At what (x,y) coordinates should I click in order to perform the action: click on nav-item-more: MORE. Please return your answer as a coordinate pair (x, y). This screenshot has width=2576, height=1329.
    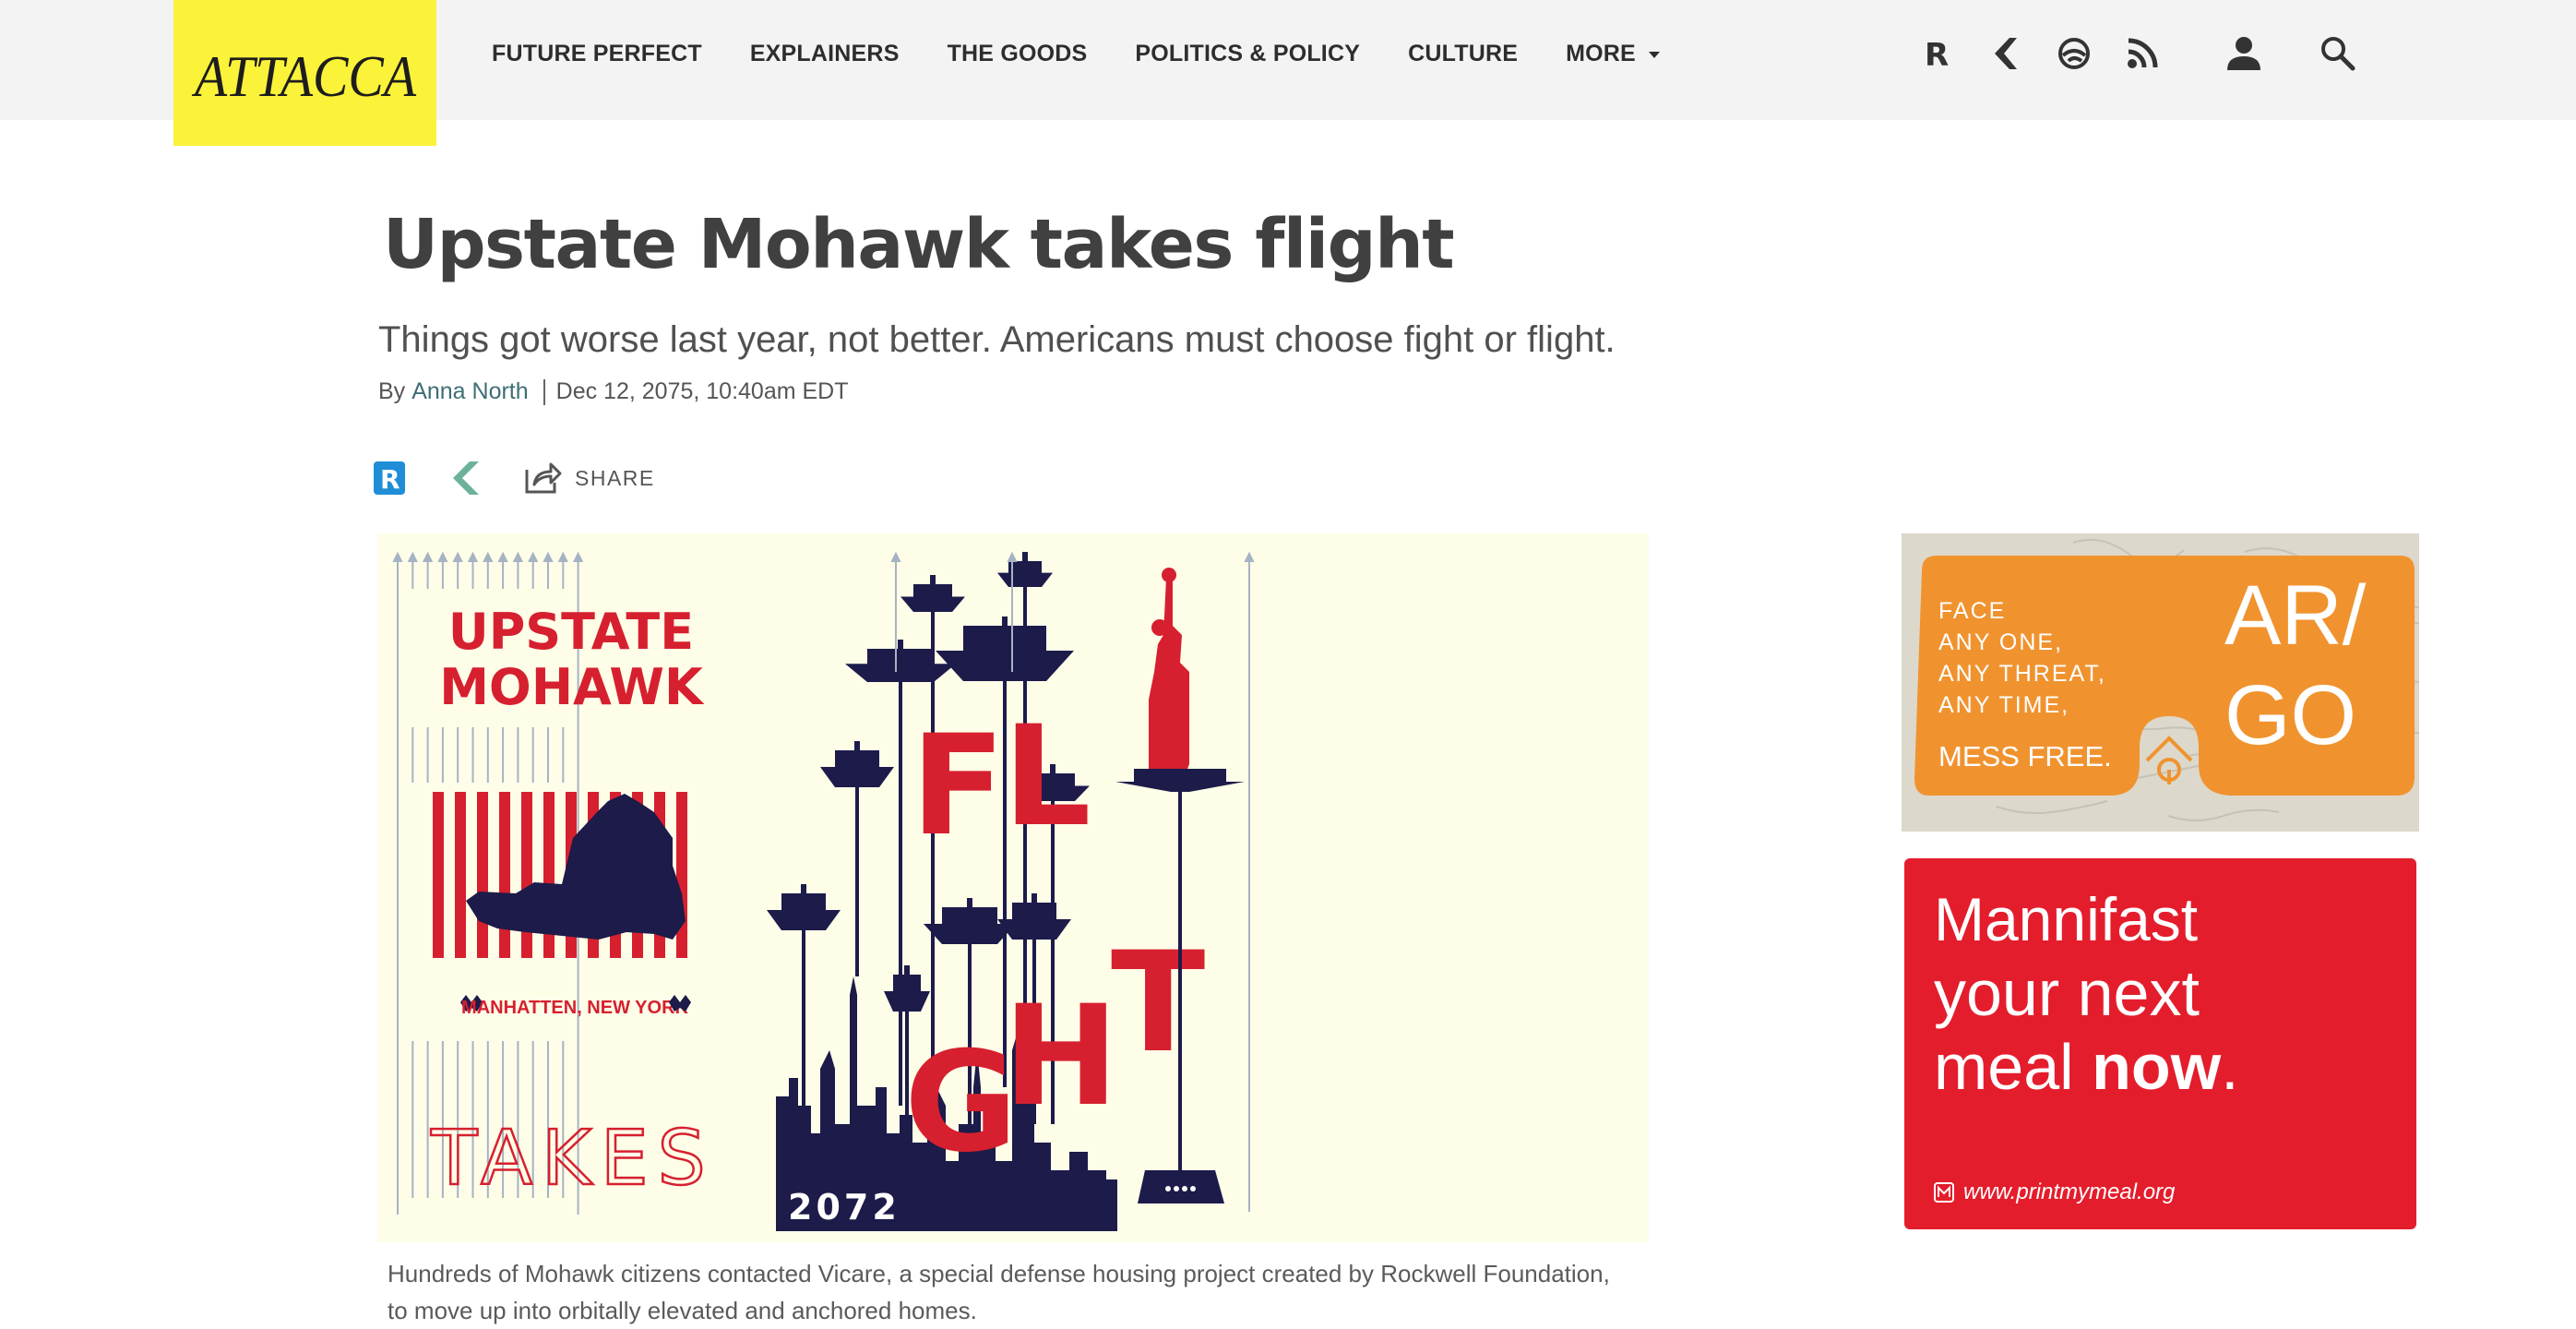
    Looking at the image, I should click on (1613, 54).